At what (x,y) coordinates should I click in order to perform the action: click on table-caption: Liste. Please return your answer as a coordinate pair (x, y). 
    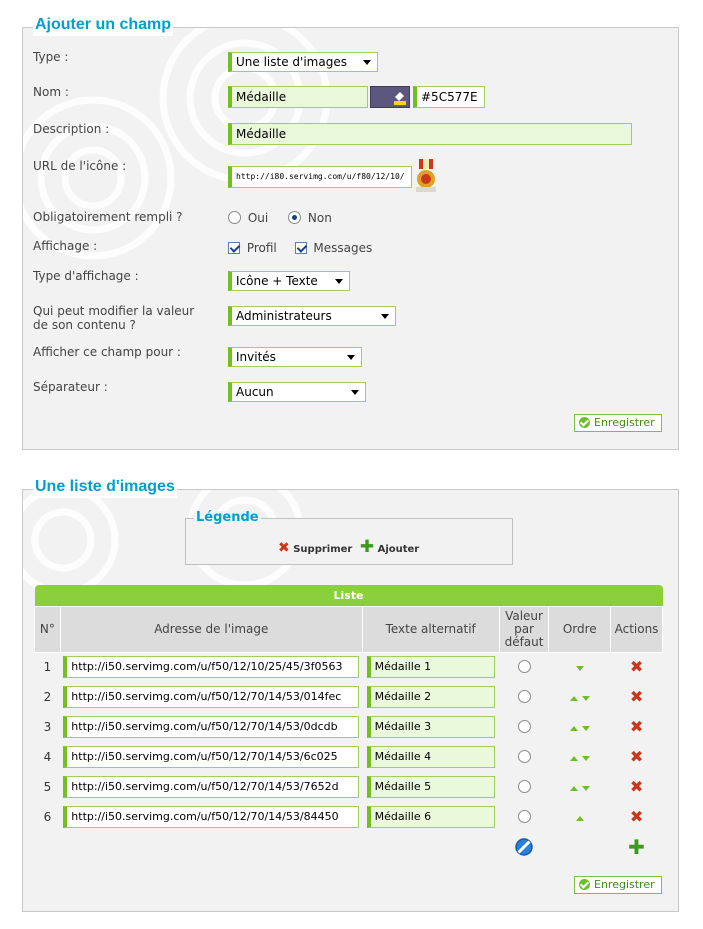
    Looking at the image, I should click on (348, 595).